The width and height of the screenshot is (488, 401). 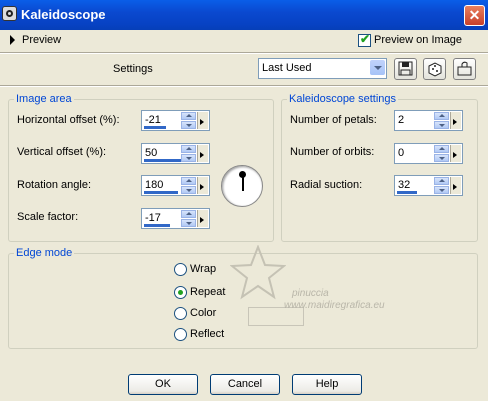 I want to click on dial-knob, so click(x=242, y=174).